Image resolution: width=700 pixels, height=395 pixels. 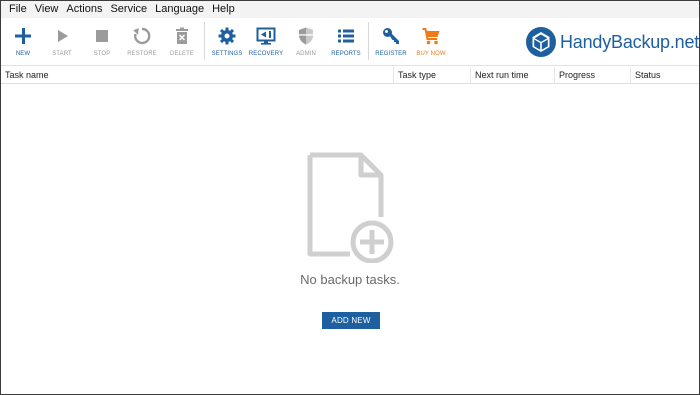 I want to click on list-icon, so click(x=346, y=36).